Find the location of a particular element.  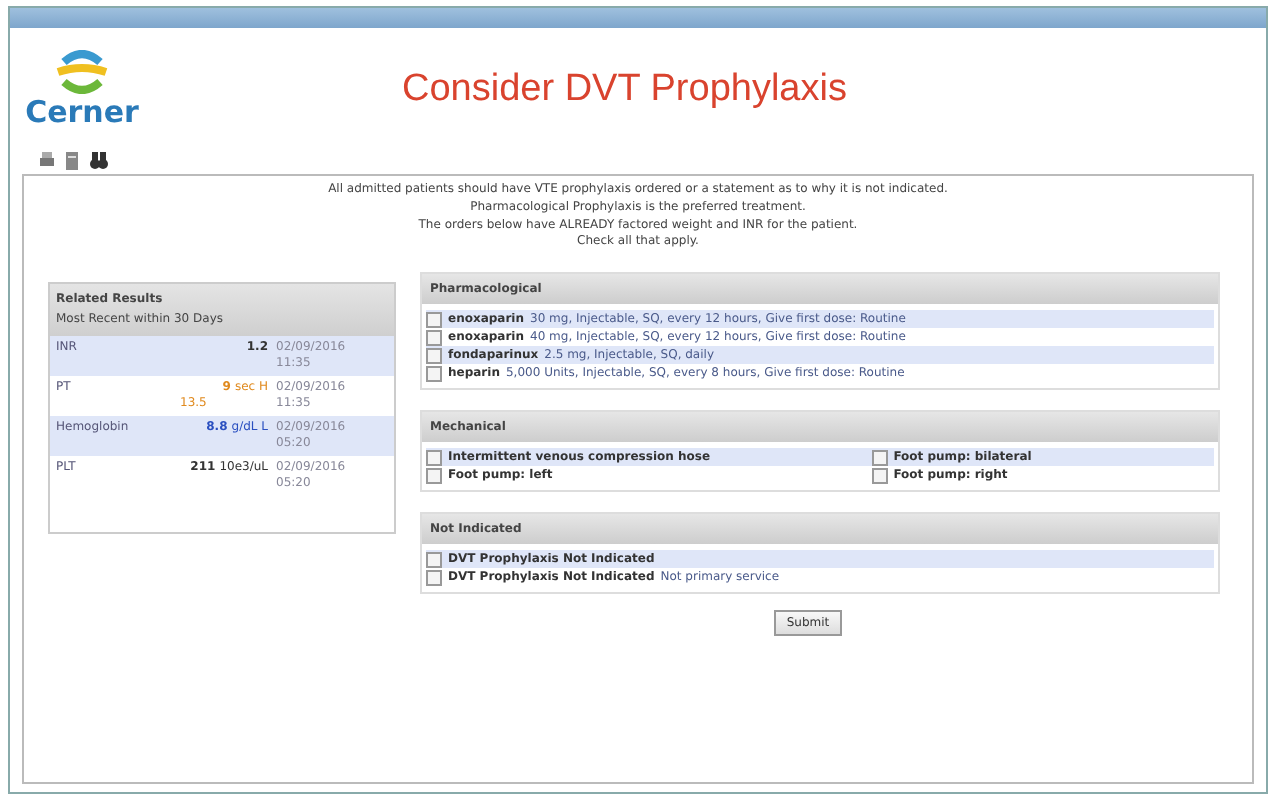

binoculars-icon is located at coordinates (99, 161).